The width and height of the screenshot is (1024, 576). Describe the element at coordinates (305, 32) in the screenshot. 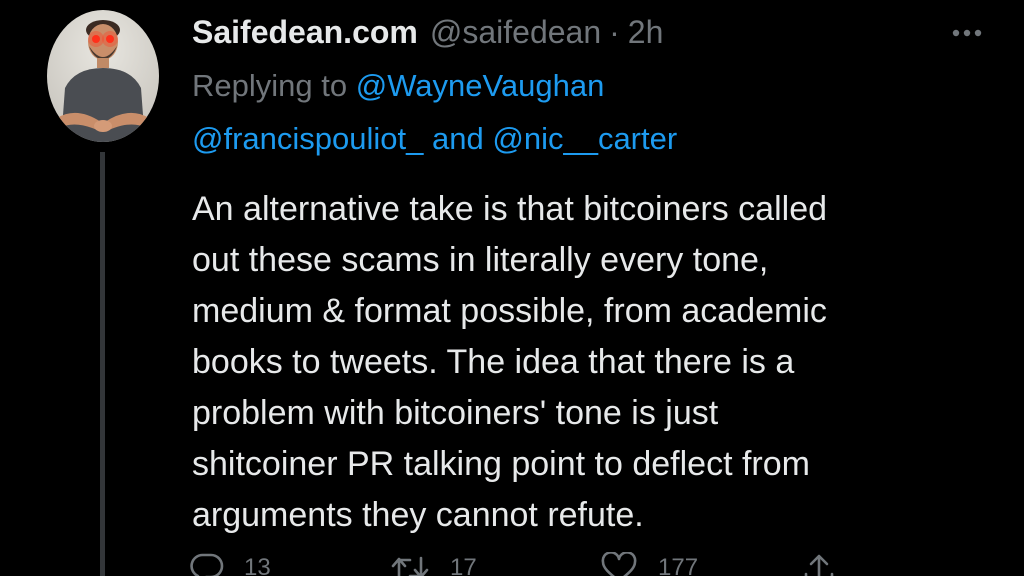

I see `author-display-name: Saifedean.com` at that location.